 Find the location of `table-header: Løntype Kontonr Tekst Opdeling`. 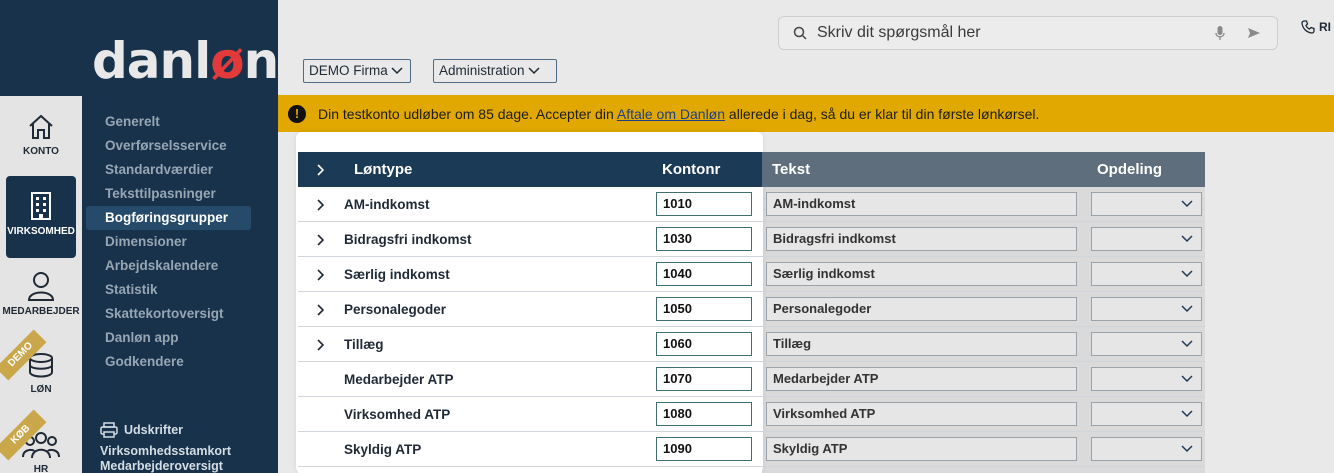

table-header: Løntype Kontonr Tekst Opdeling is located at coordinates (751, 169).